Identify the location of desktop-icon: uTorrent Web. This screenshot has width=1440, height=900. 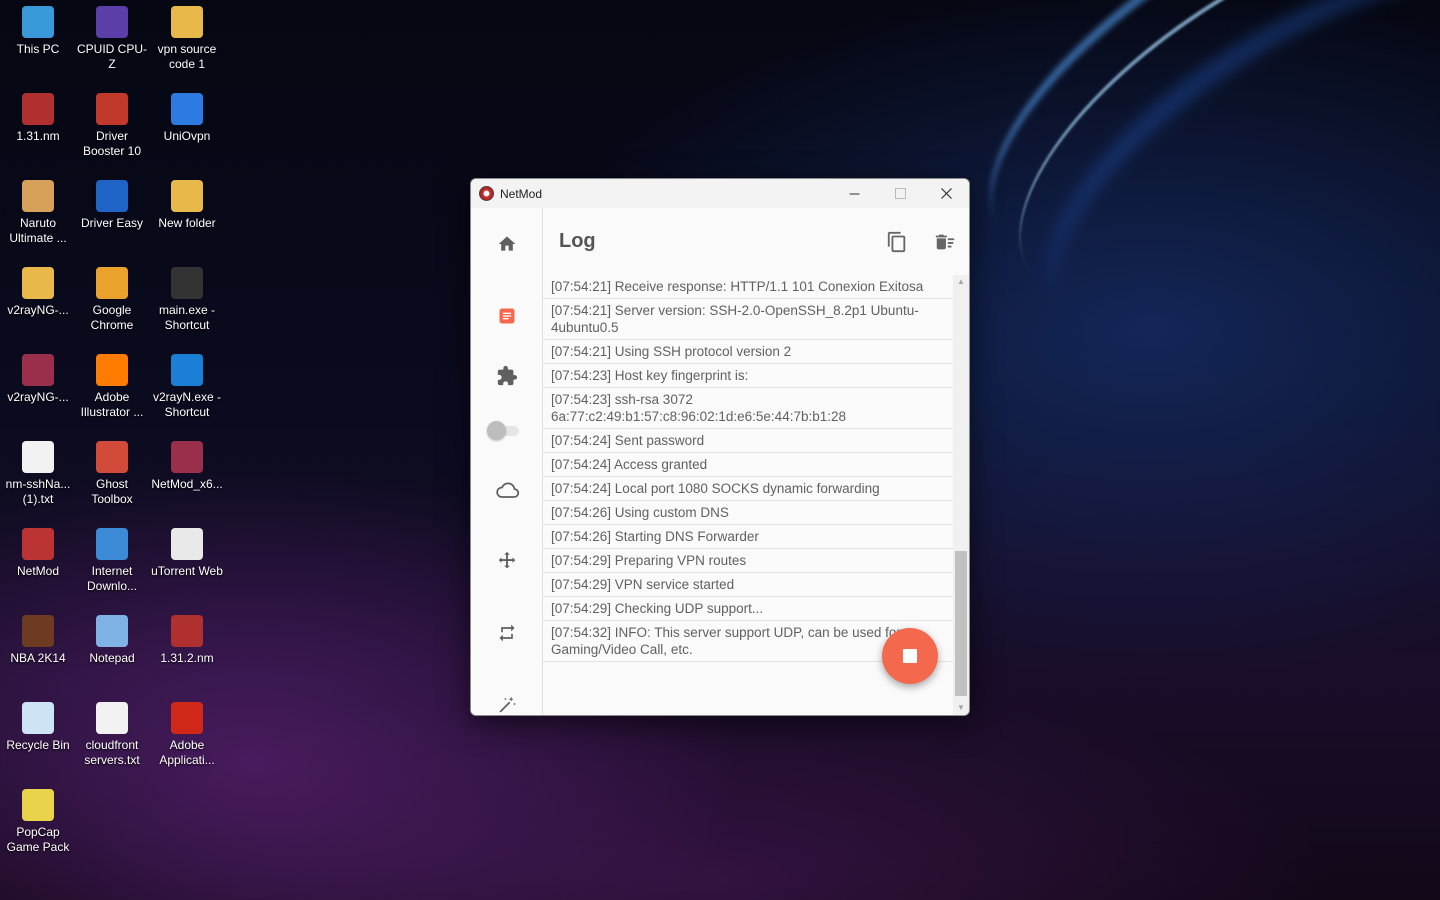
(187, 562).